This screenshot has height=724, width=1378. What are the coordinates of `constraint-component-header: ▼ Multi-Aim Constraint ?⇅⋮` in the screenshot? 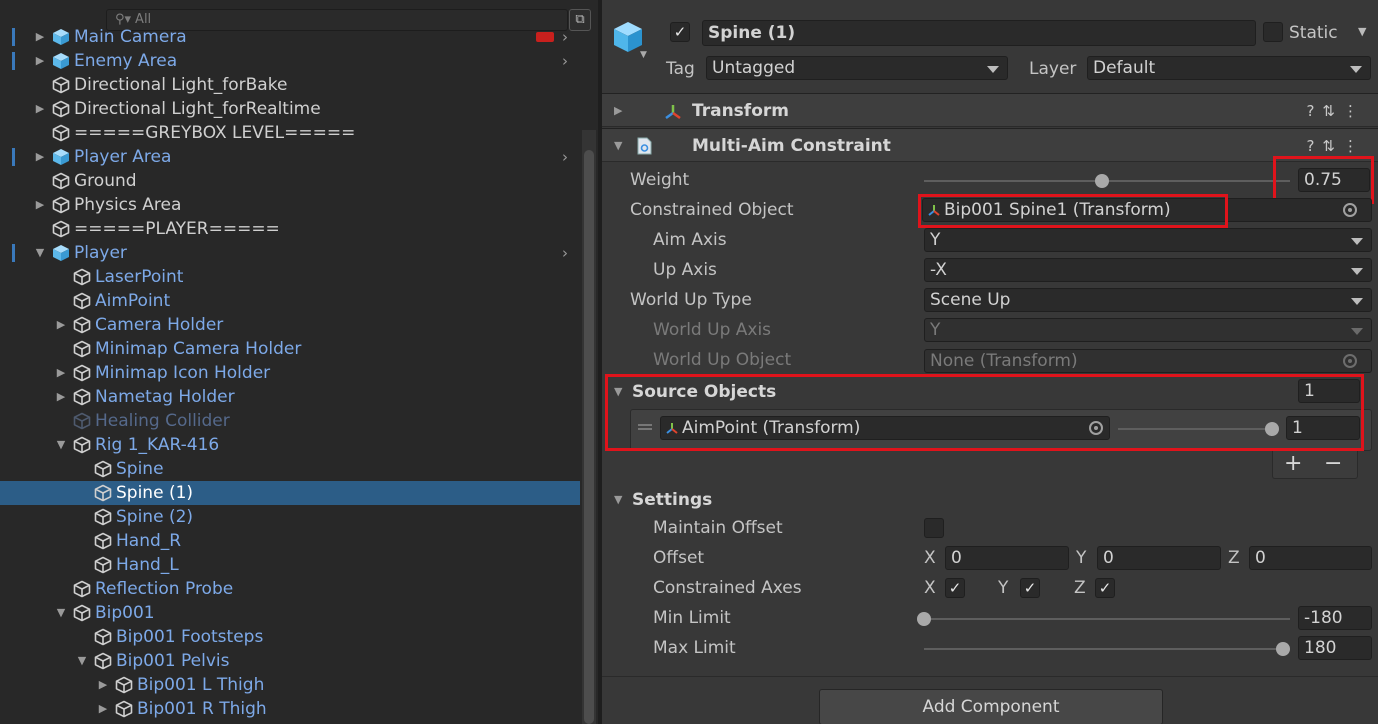 It's located at (990, 145).